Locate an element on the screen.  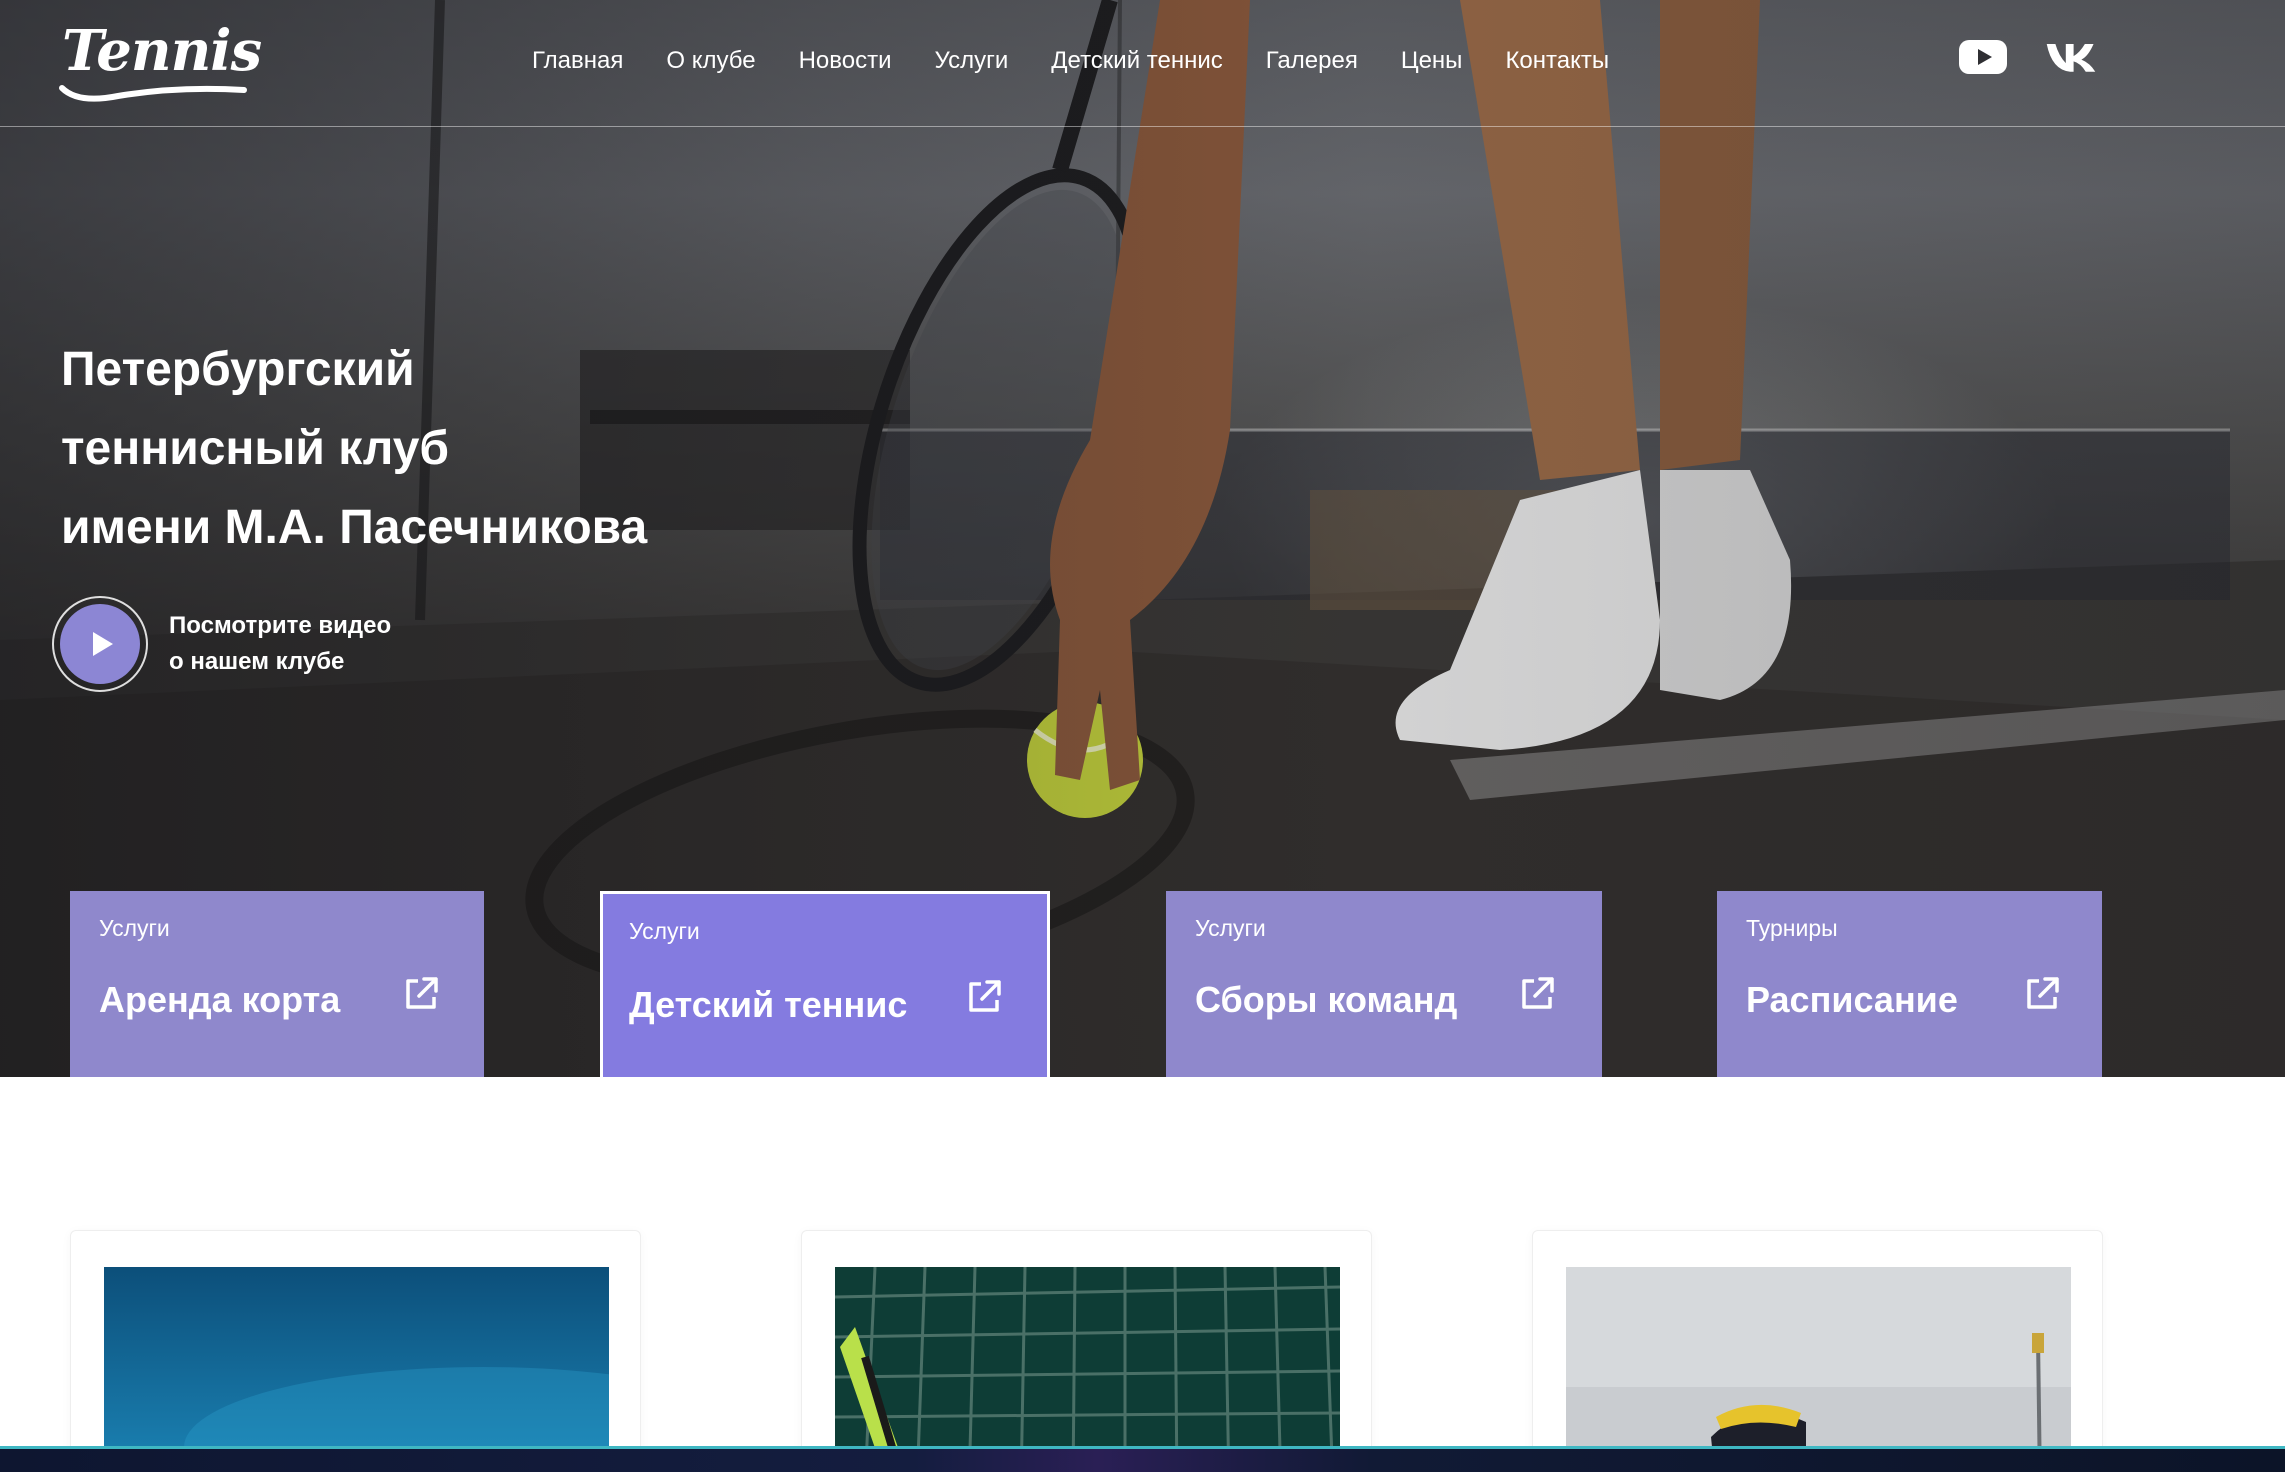
play-icon is located at coordinates (102, 644).